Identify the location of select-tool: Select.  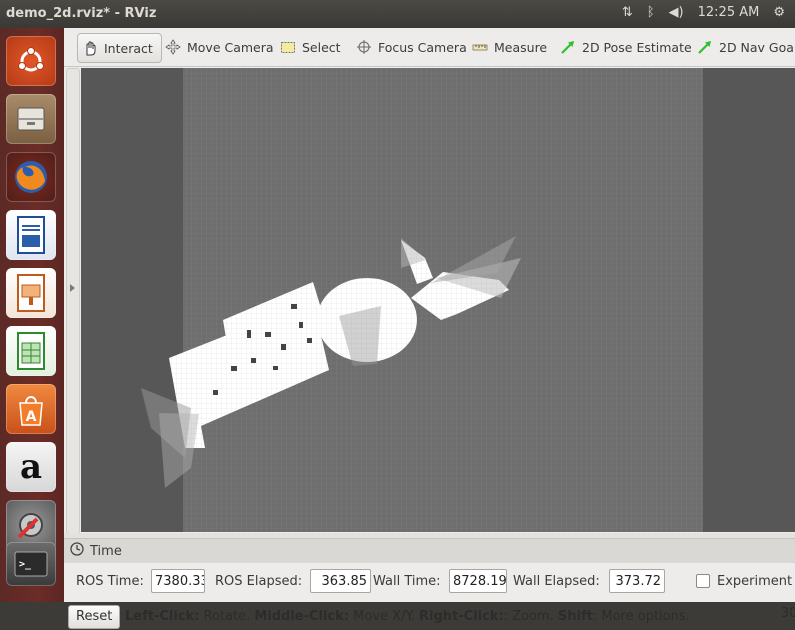
(310, 47).